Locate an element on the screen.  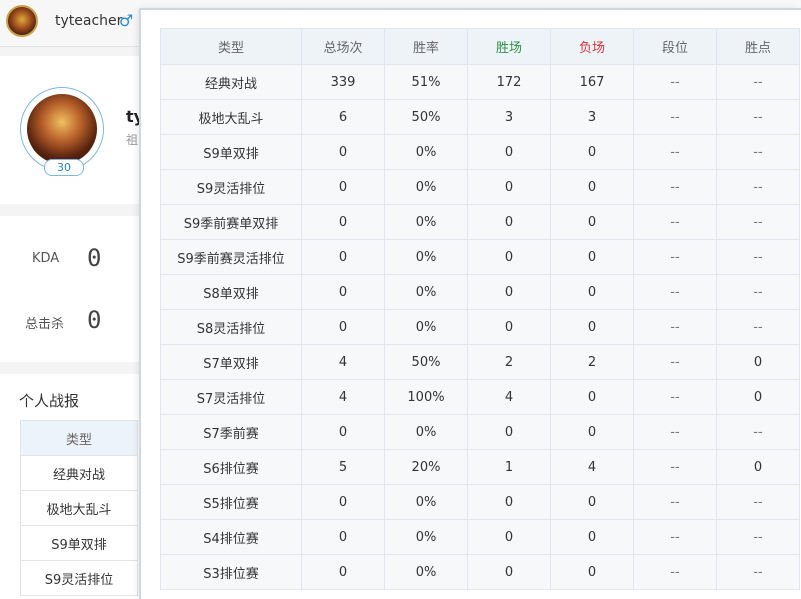
total-games-cell: 5 is located at coordinates (343, 467).